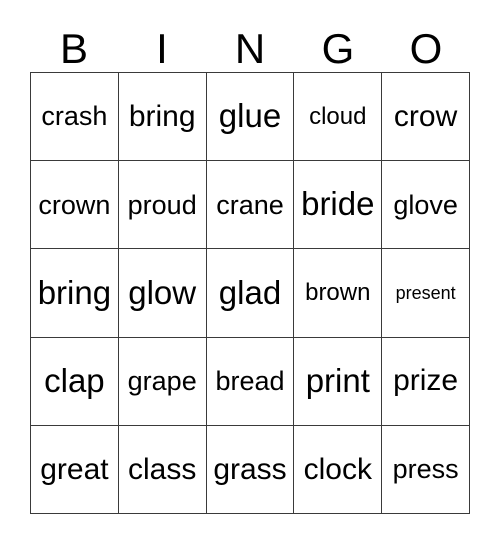 This screenshot has width=500, height=544. I want to click on bingo-cell-label: crane, so click(250, 204).